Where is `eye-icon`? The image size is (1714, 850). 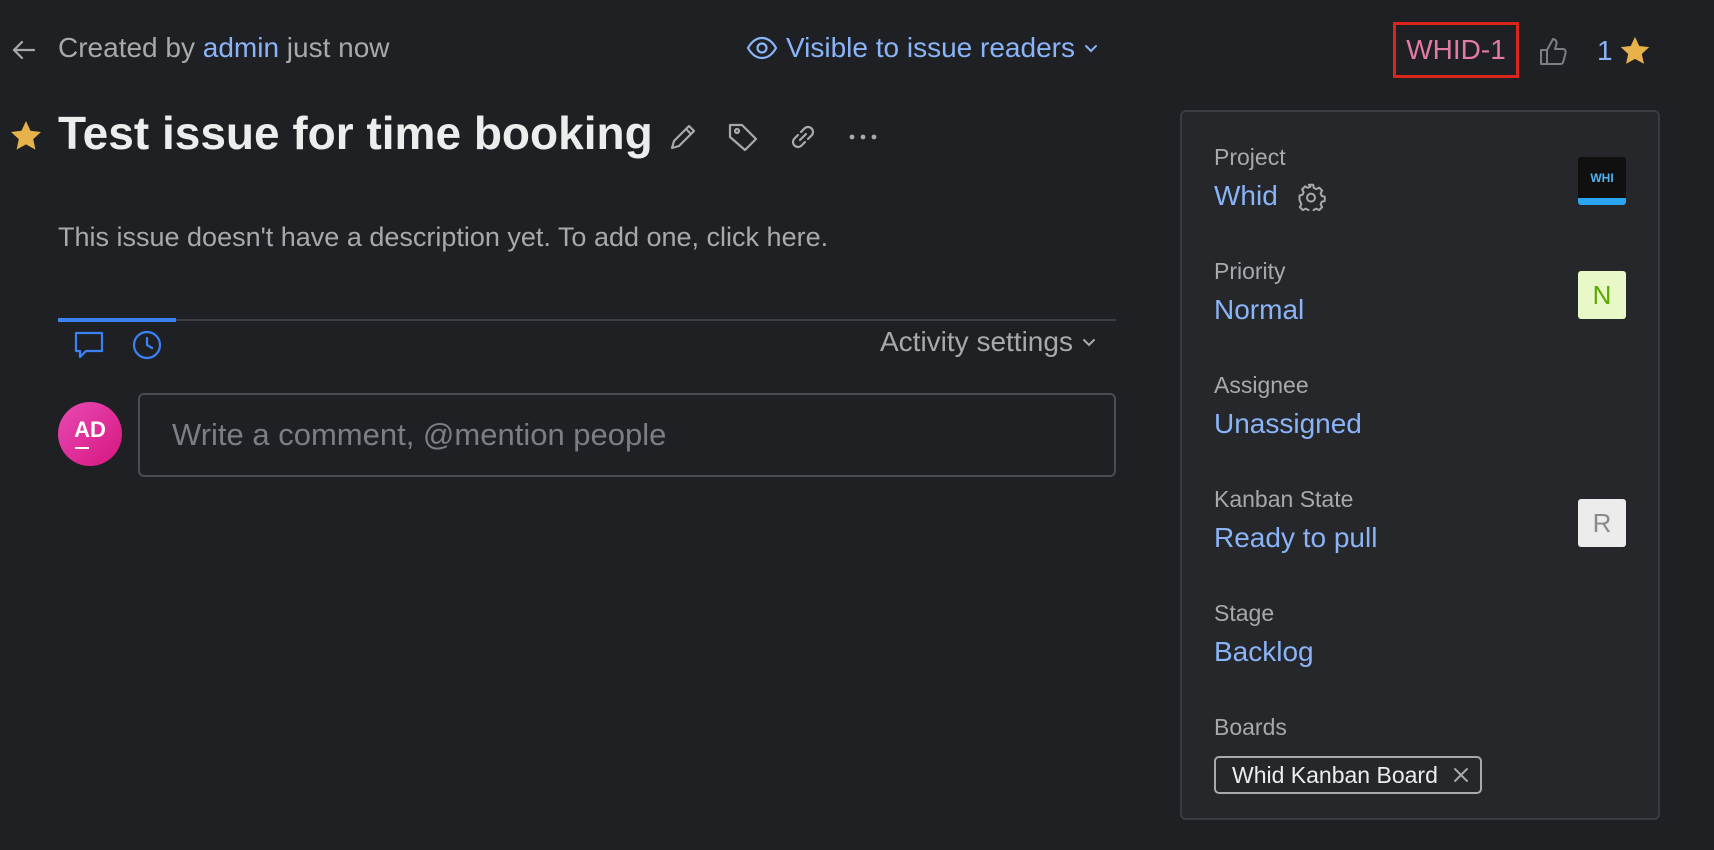
eye-icon is located at coordinates (762, 48).